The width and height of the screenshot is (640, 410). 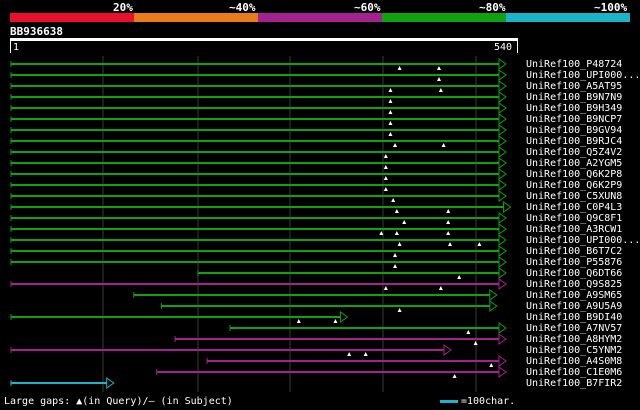 I want to click on hit-name: UniRef100_B7FIR2, so click(x=574, y=383).